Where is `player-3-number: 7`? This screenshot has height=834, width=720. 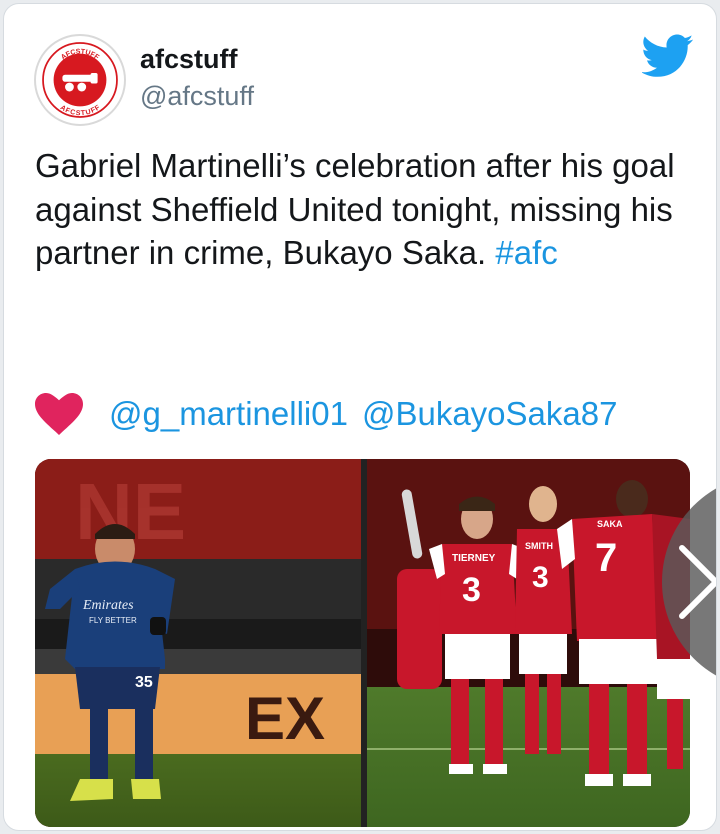 player-3-number: 7 is located at coordinates (606, 558).